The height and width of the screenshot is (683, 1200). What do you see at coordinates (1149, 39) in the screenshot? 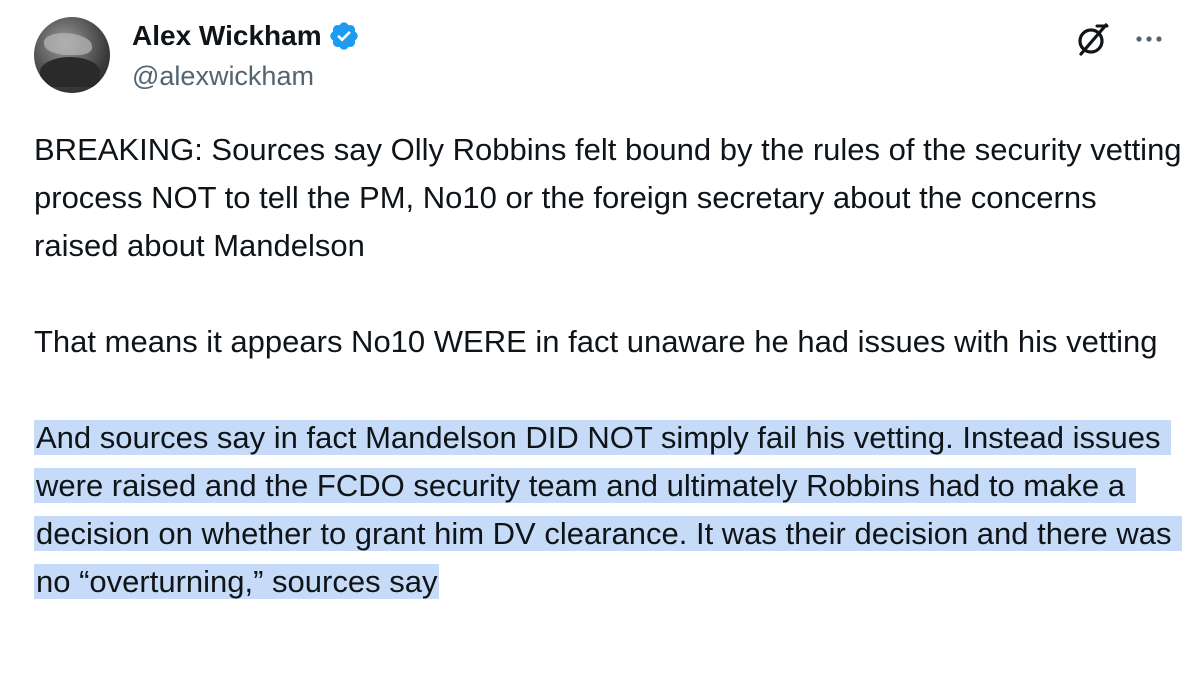
I see `more-options-icon` at bounding box center [1149, 39].